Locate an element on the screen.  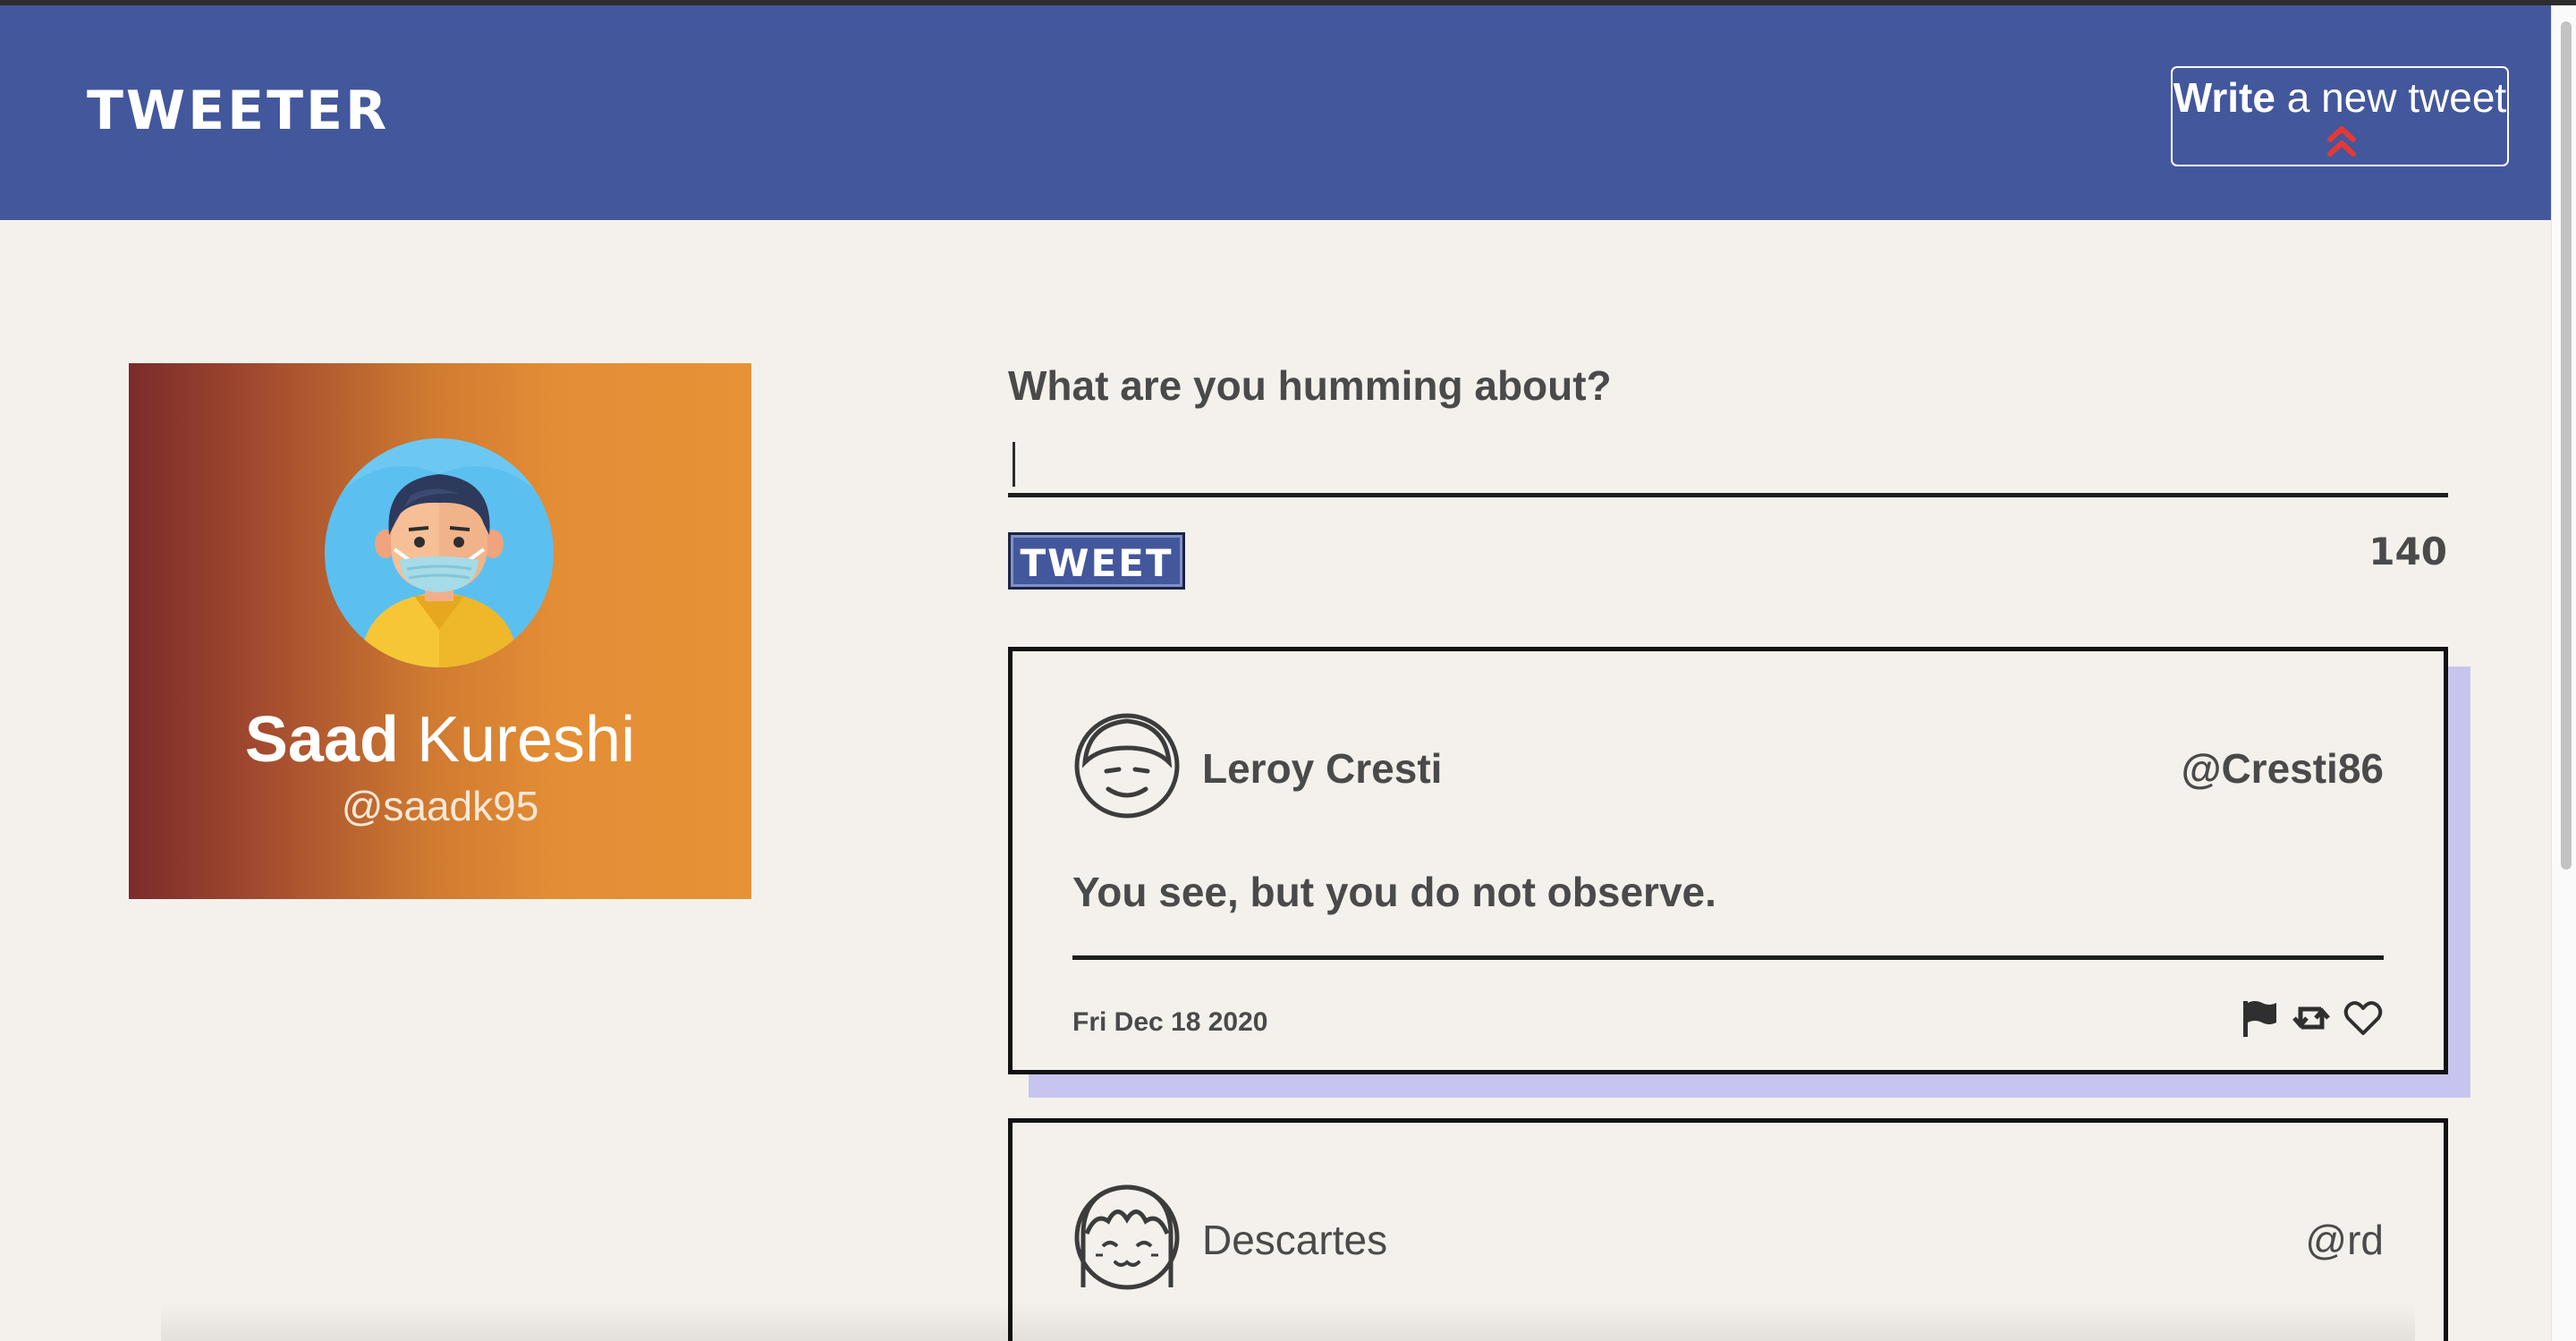
compose-prompt: What are you humming about? is located at coordinates (1310, 385).